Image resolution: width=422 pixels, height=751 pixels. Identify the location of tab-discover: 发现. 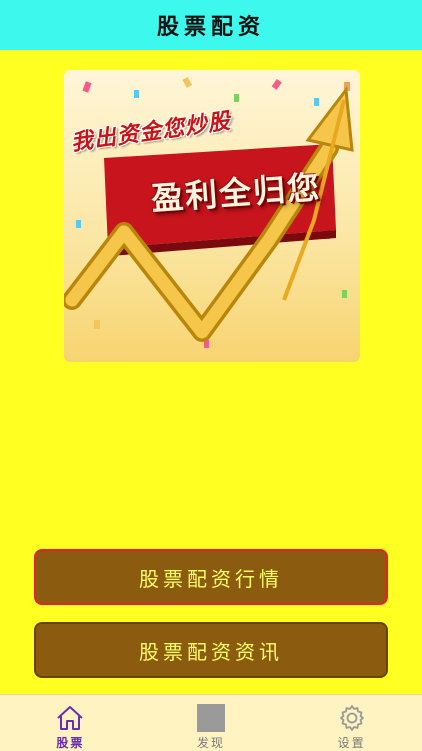
(211, 723).